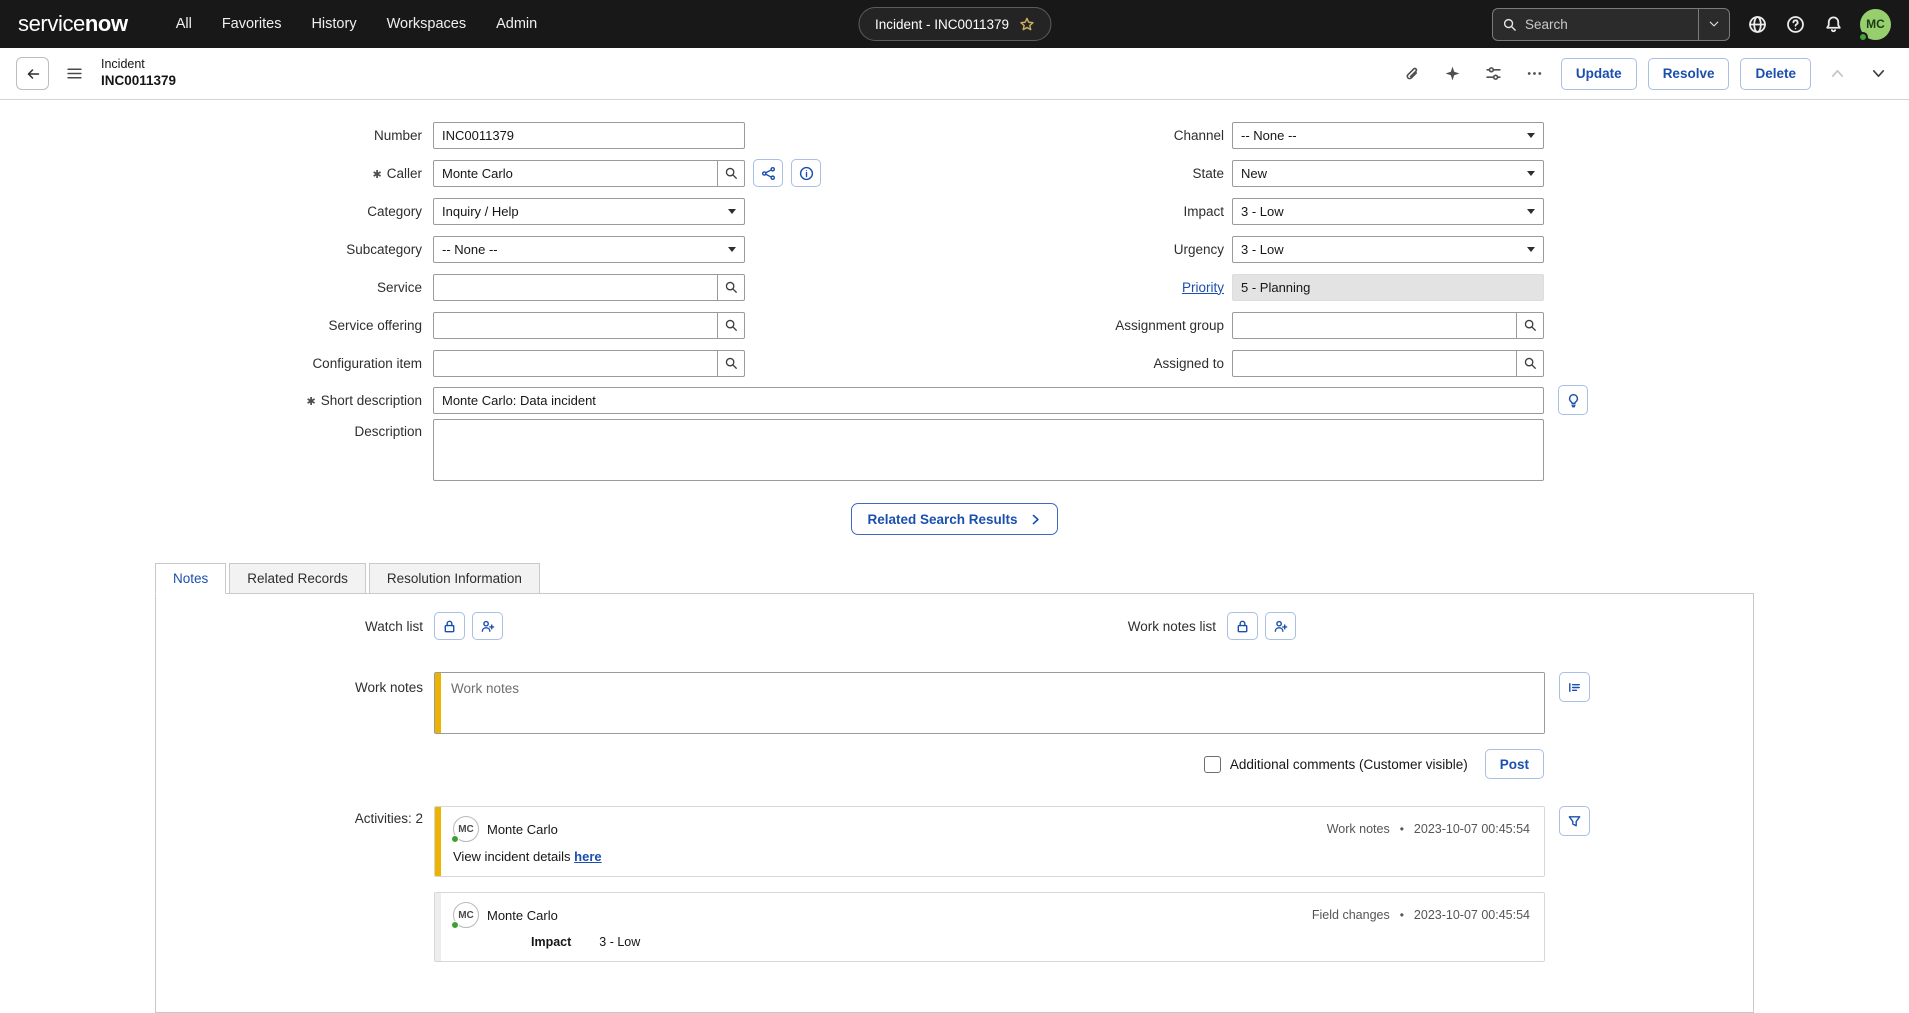  What do you see at coordinates (731, 173) in the screenshot?
I see `caller-lookup-button` at bounding box center [731, 173].